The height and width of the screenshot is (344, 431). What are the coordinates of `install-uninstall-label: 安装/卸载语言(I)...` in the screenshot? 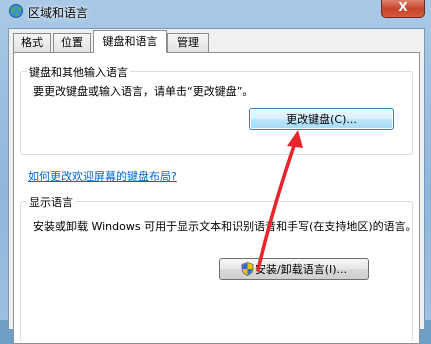 It's located at (301, 269).